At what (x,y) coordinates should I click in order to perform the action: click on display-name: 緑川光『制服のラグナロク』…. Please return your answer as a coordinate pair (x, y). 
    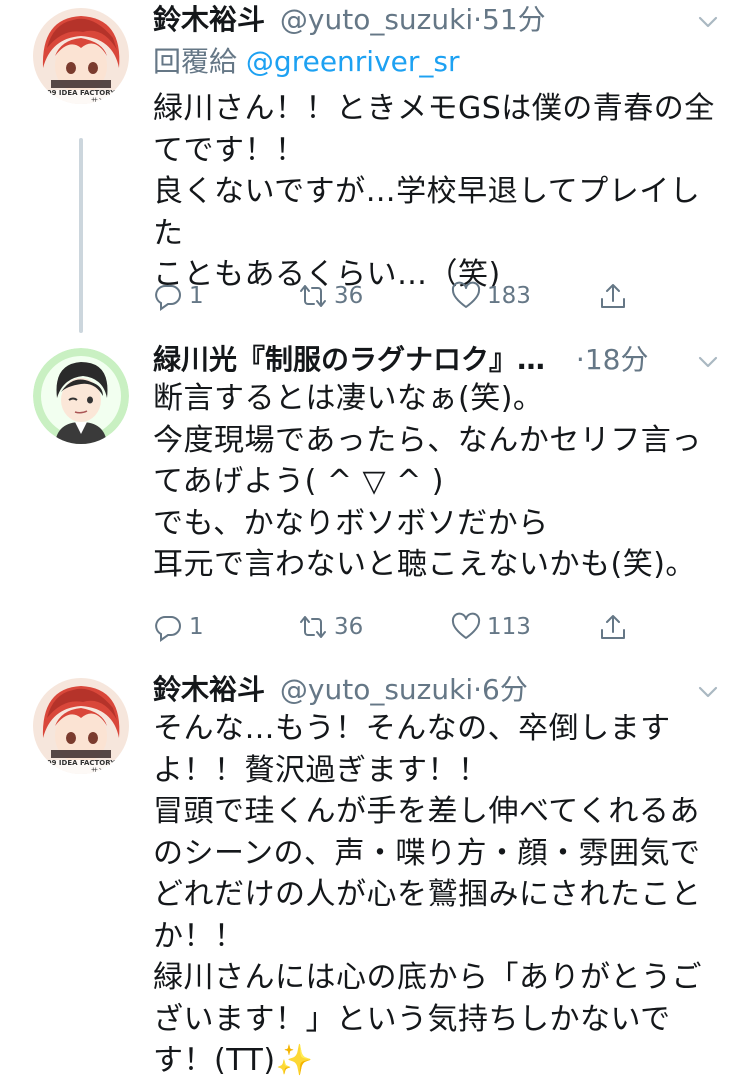
    Looking at the image, I should click on (349, 359).